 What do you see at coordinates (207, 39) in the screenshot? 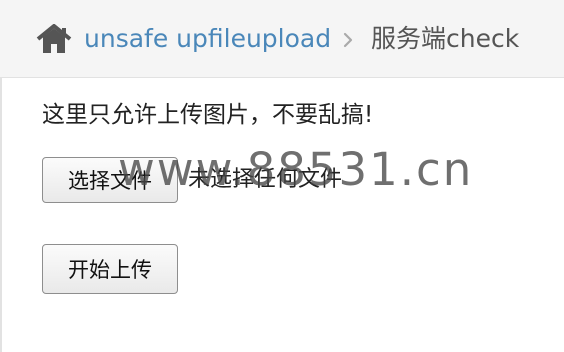
I see `breadcrumb-link-upfileupload: unsafe upfileupload` at bounding box center [207, 39].